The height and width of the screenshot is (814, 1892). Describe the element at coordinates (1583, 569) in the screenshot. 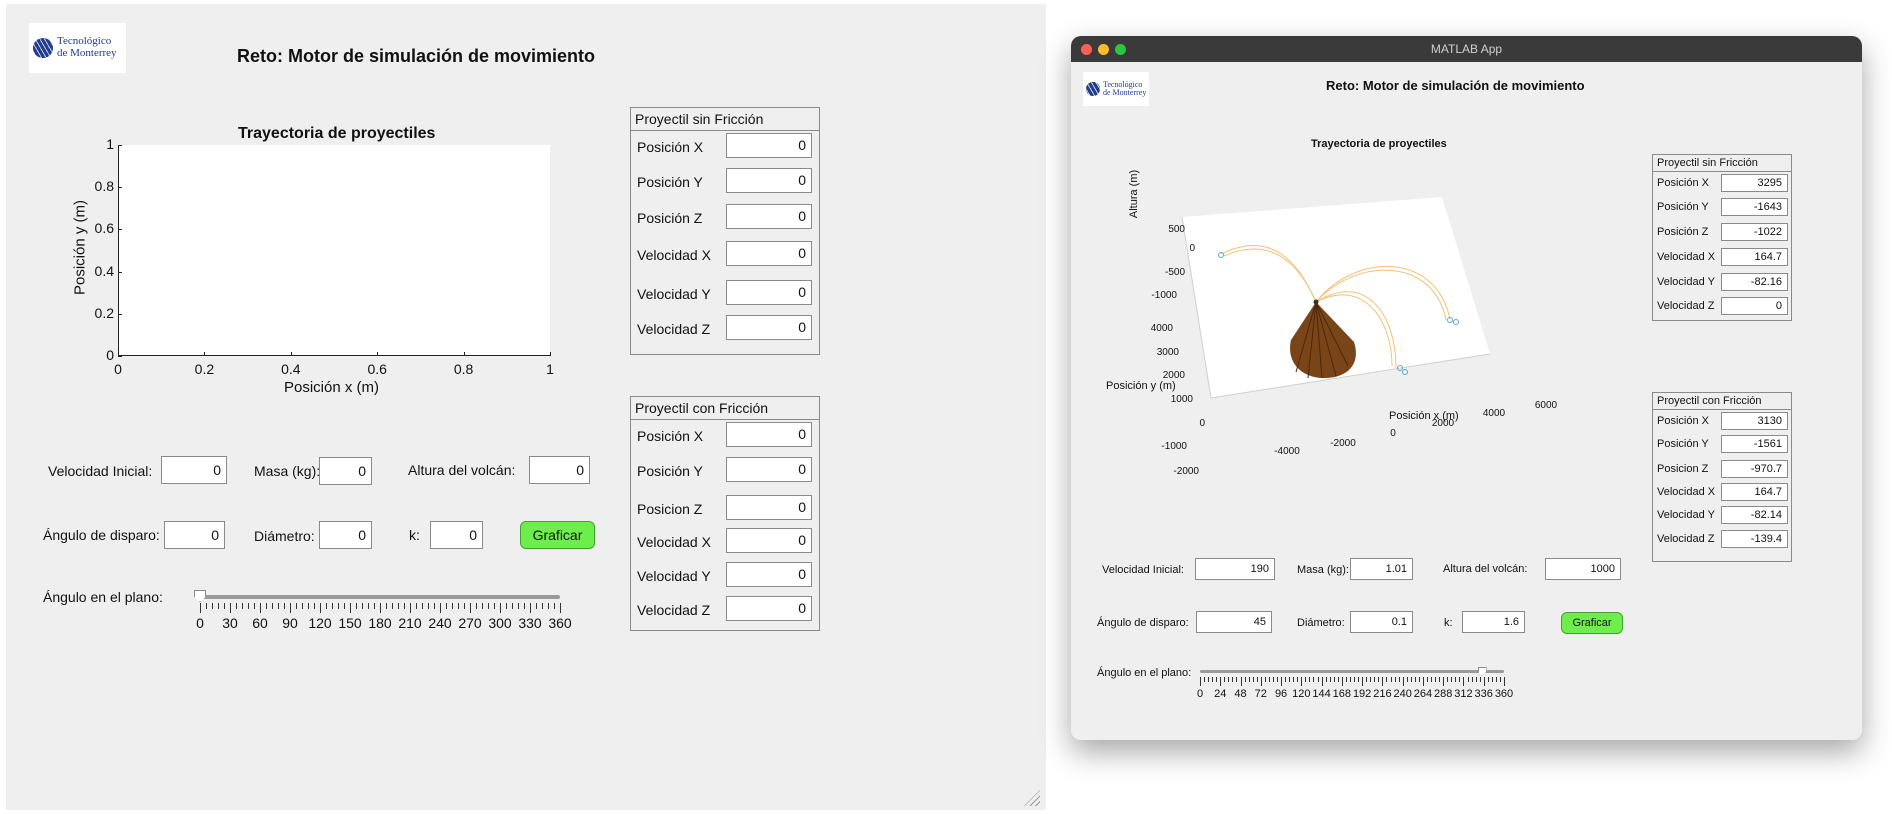

I see `altura-volcan-field: 1000` at that location.